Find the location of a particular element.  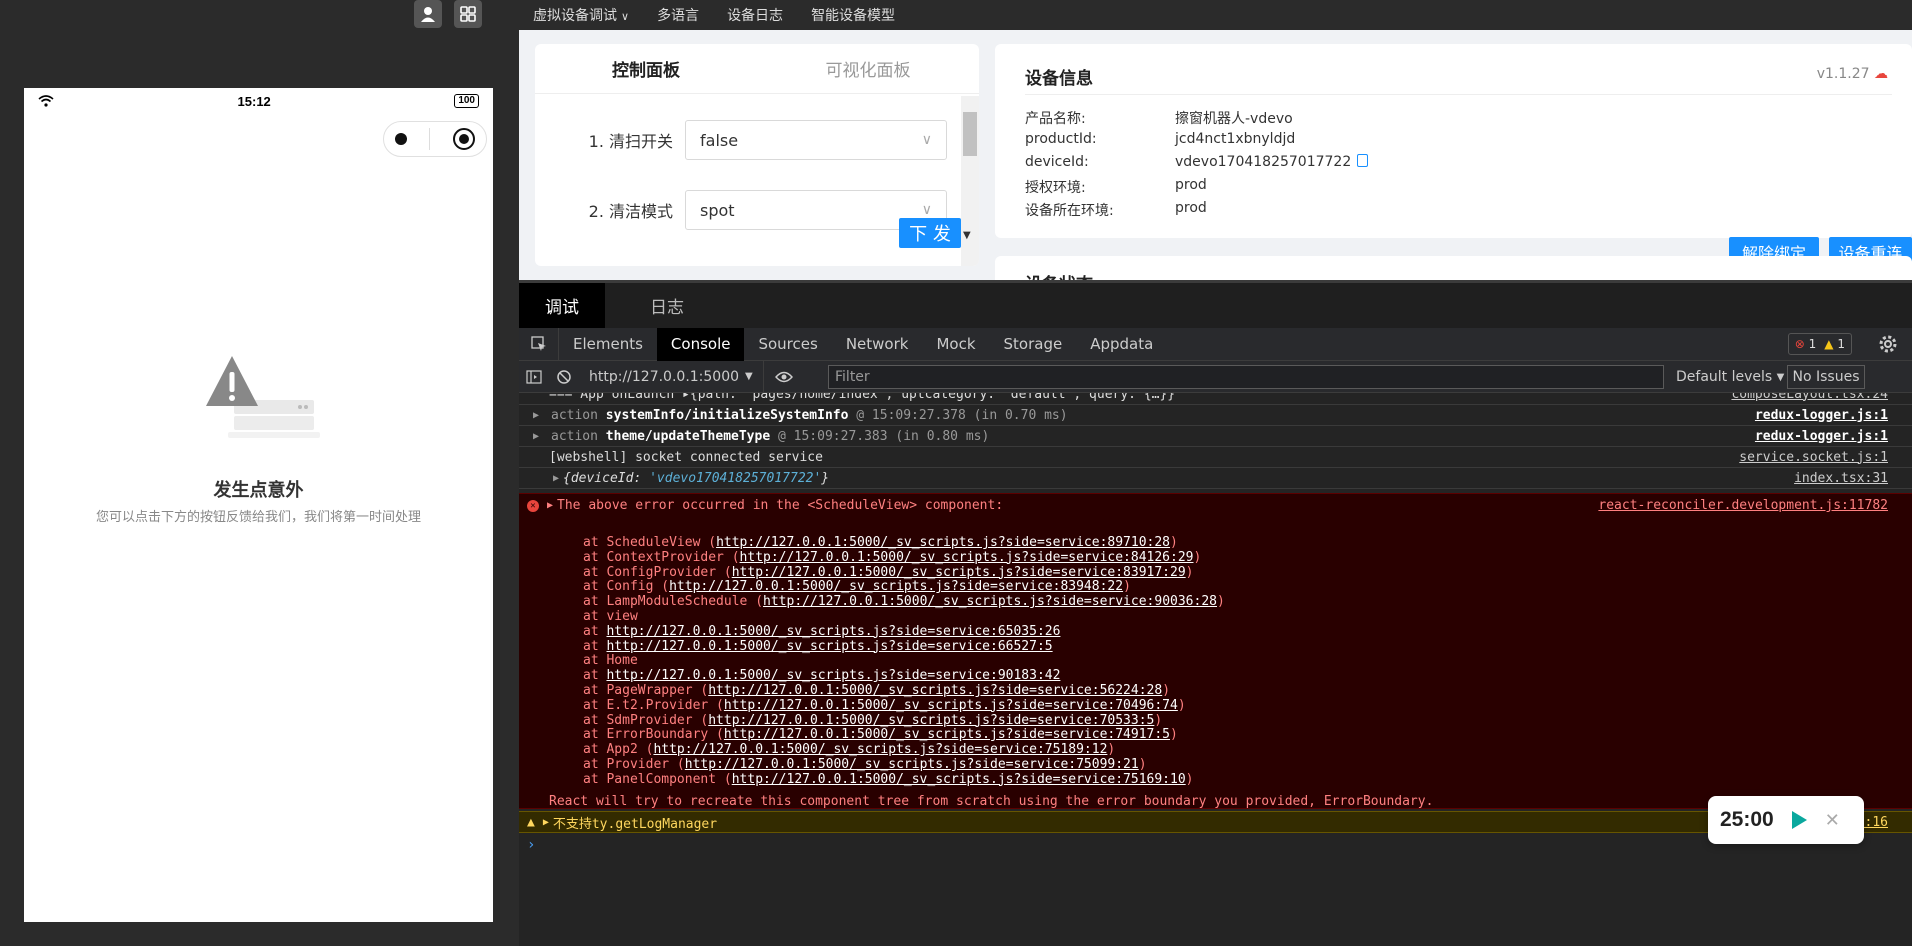

menu-device-log: 设备日志 is located at coordinates (755, 15).